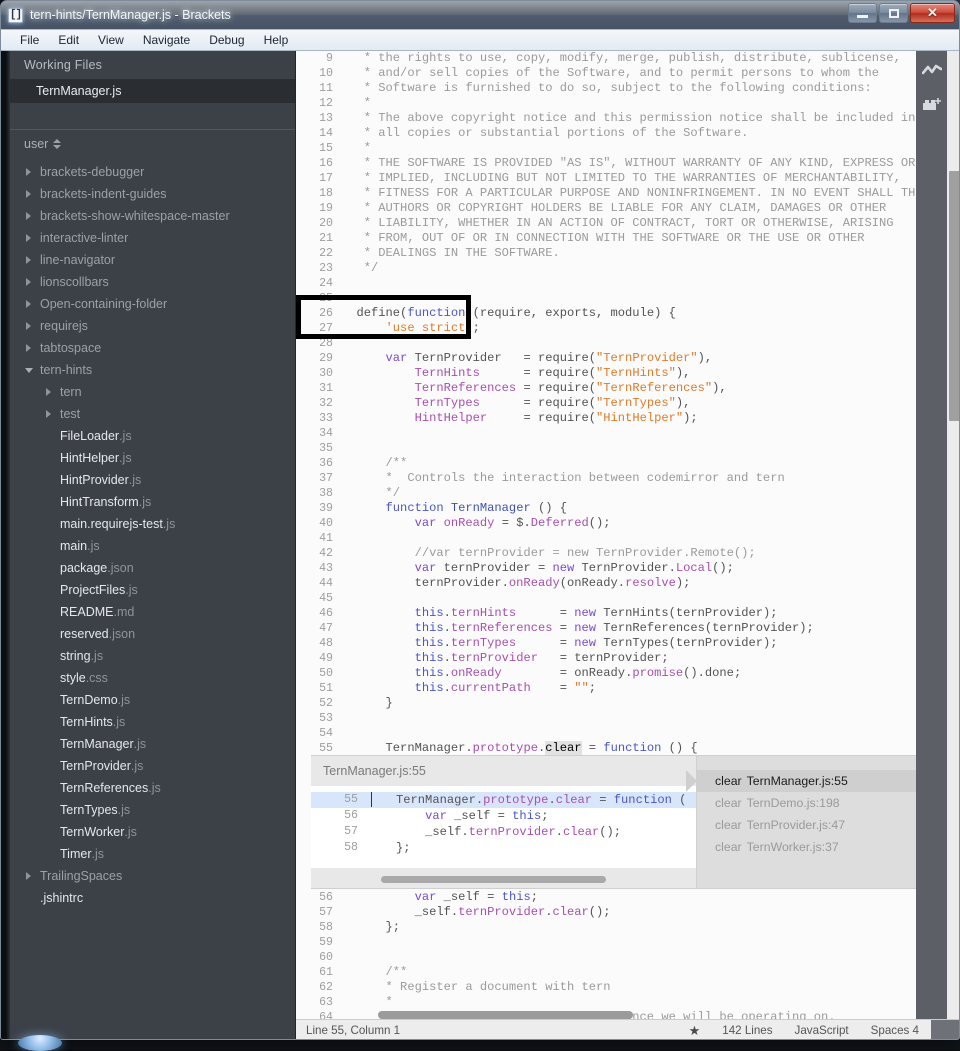 This screenshot has height=1051, width=960. Describe the element at coordinates (628, 538) in the screenshot. I see `code-line: 41` at that location.